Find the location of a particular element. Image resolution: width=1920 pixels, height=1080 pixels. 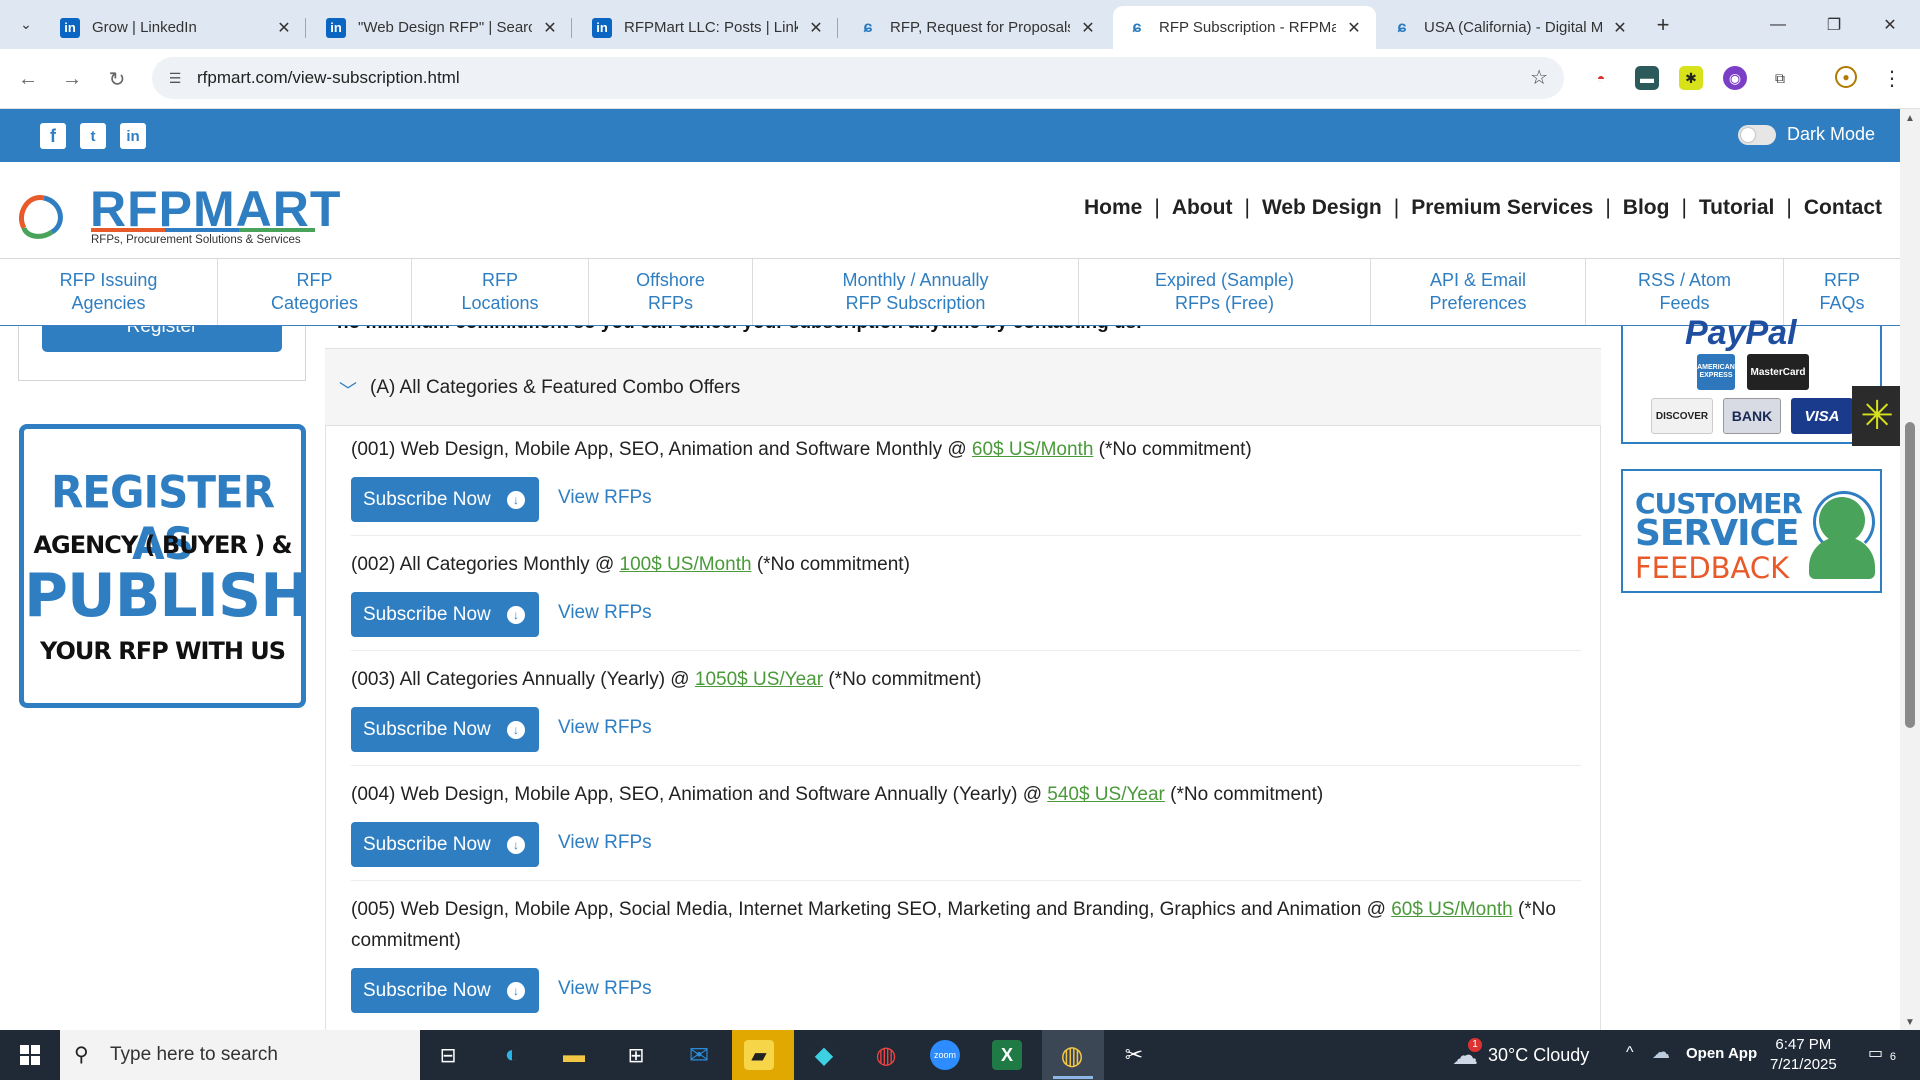

url-text: rfpmart.com/view-subscription.html is located at coordinates (328, 78).